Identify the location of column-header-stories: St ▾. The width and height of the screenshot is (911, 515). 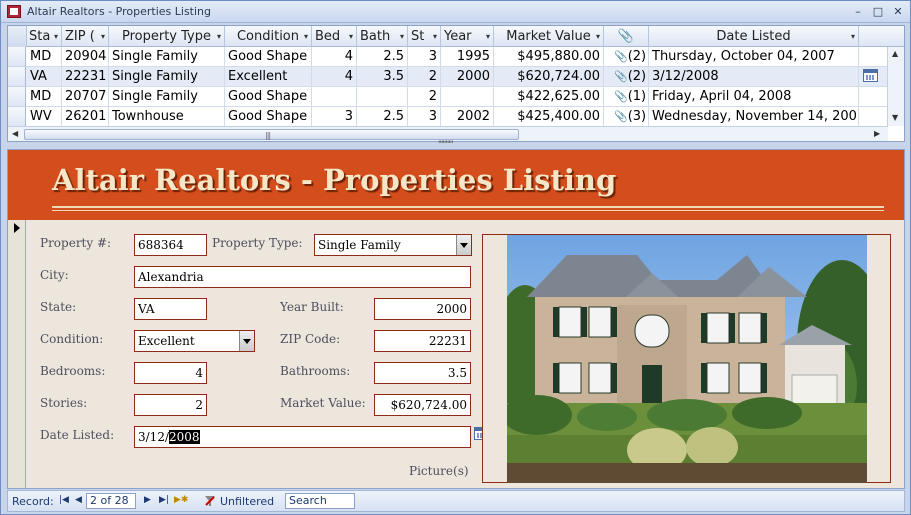
(424, 36).